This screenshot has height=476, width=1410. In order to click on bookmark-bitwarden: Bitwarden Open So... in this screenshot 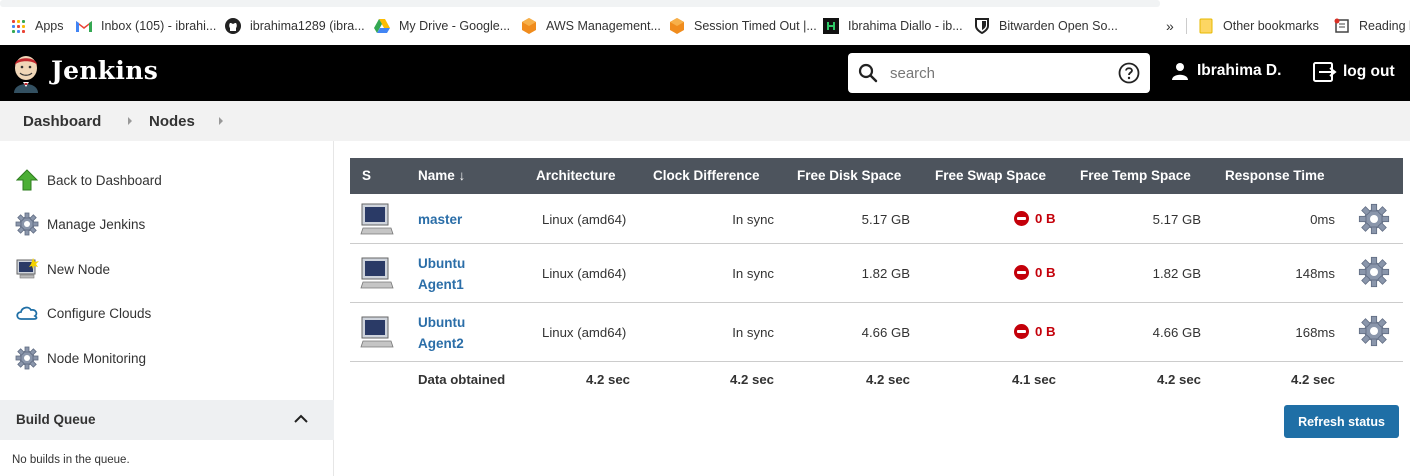, I will do `click(1046, 26)`.